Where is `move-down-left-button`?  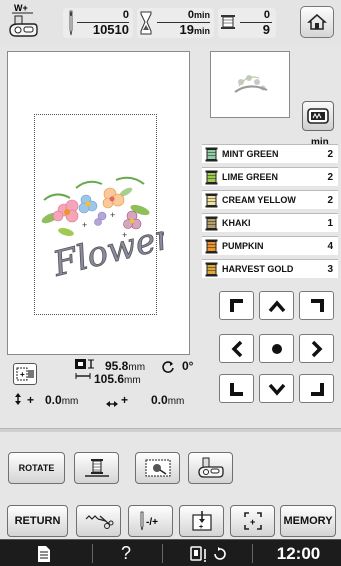 move-down-left-button is located at coordinates (236, 388).